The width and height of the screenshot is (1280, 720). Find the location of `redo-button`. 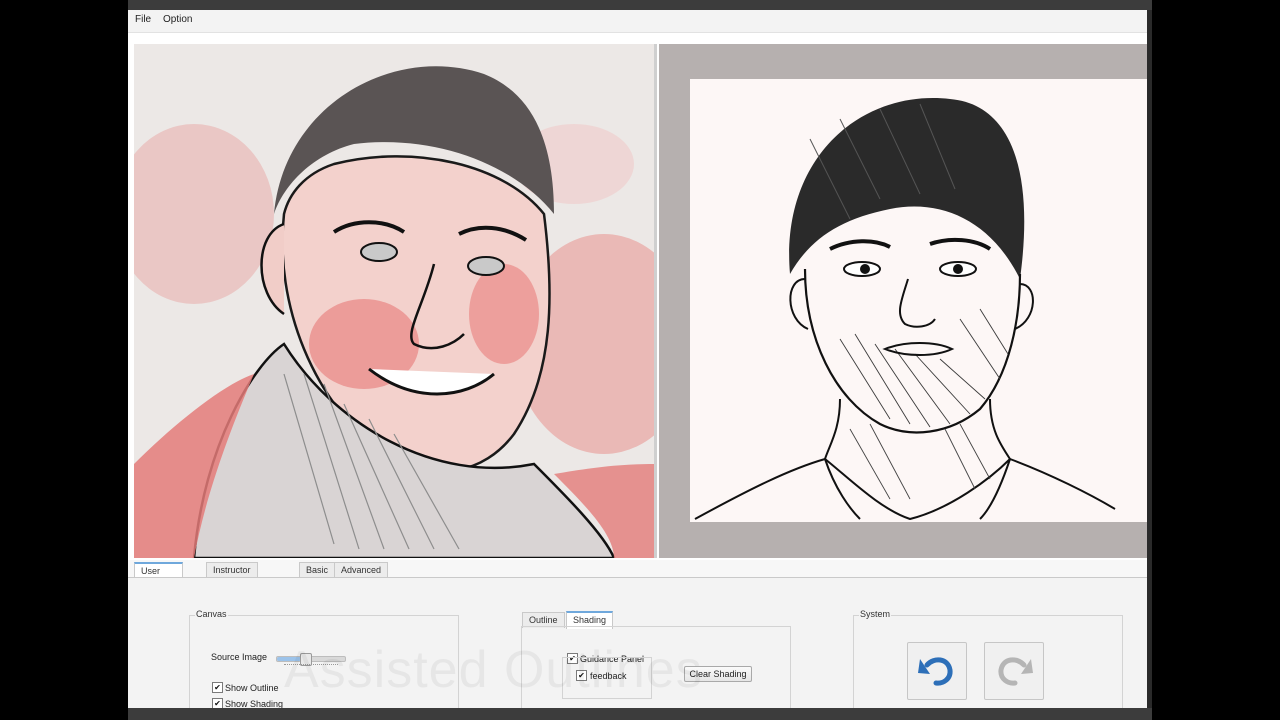

redo-button is located at coordinates (1014, 671).